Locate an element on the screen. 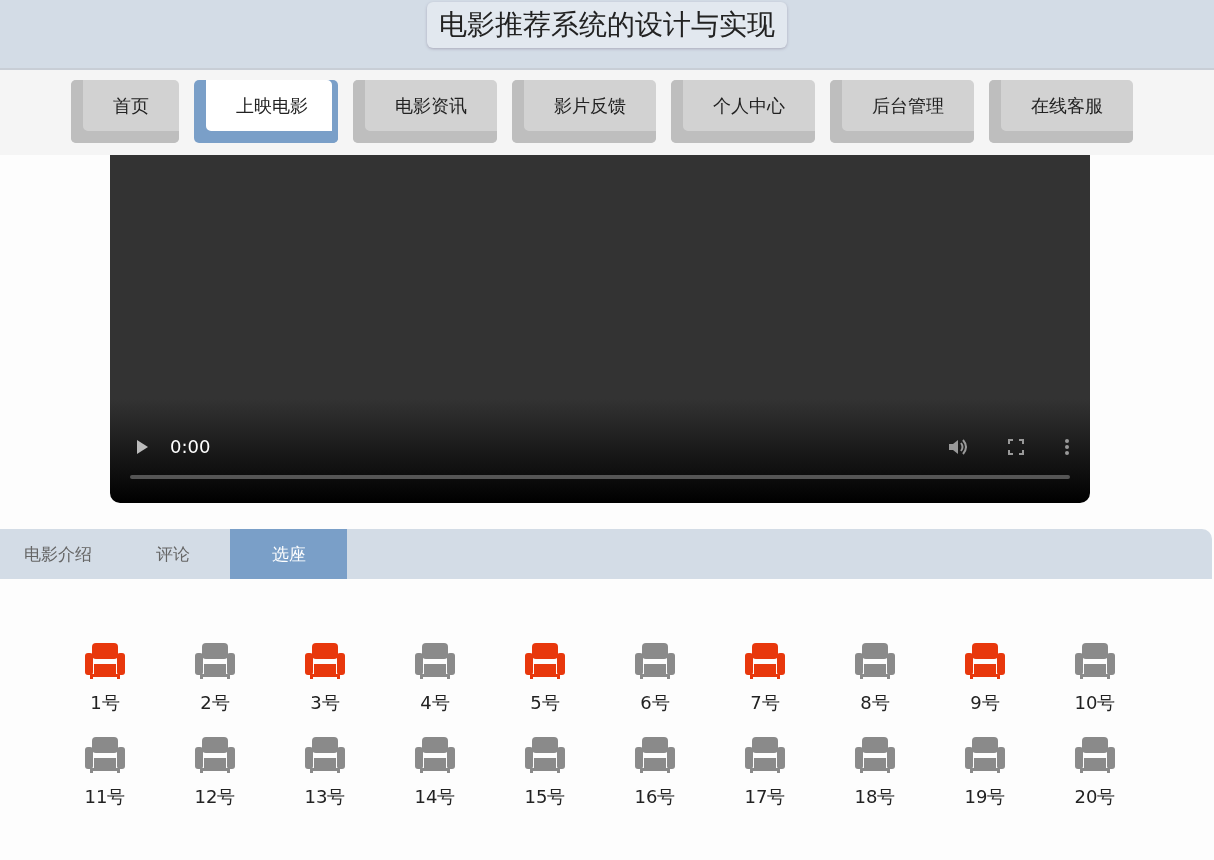 The image size is (1214, 860). time-display: 0:00 is located at coordinates (190, 446).